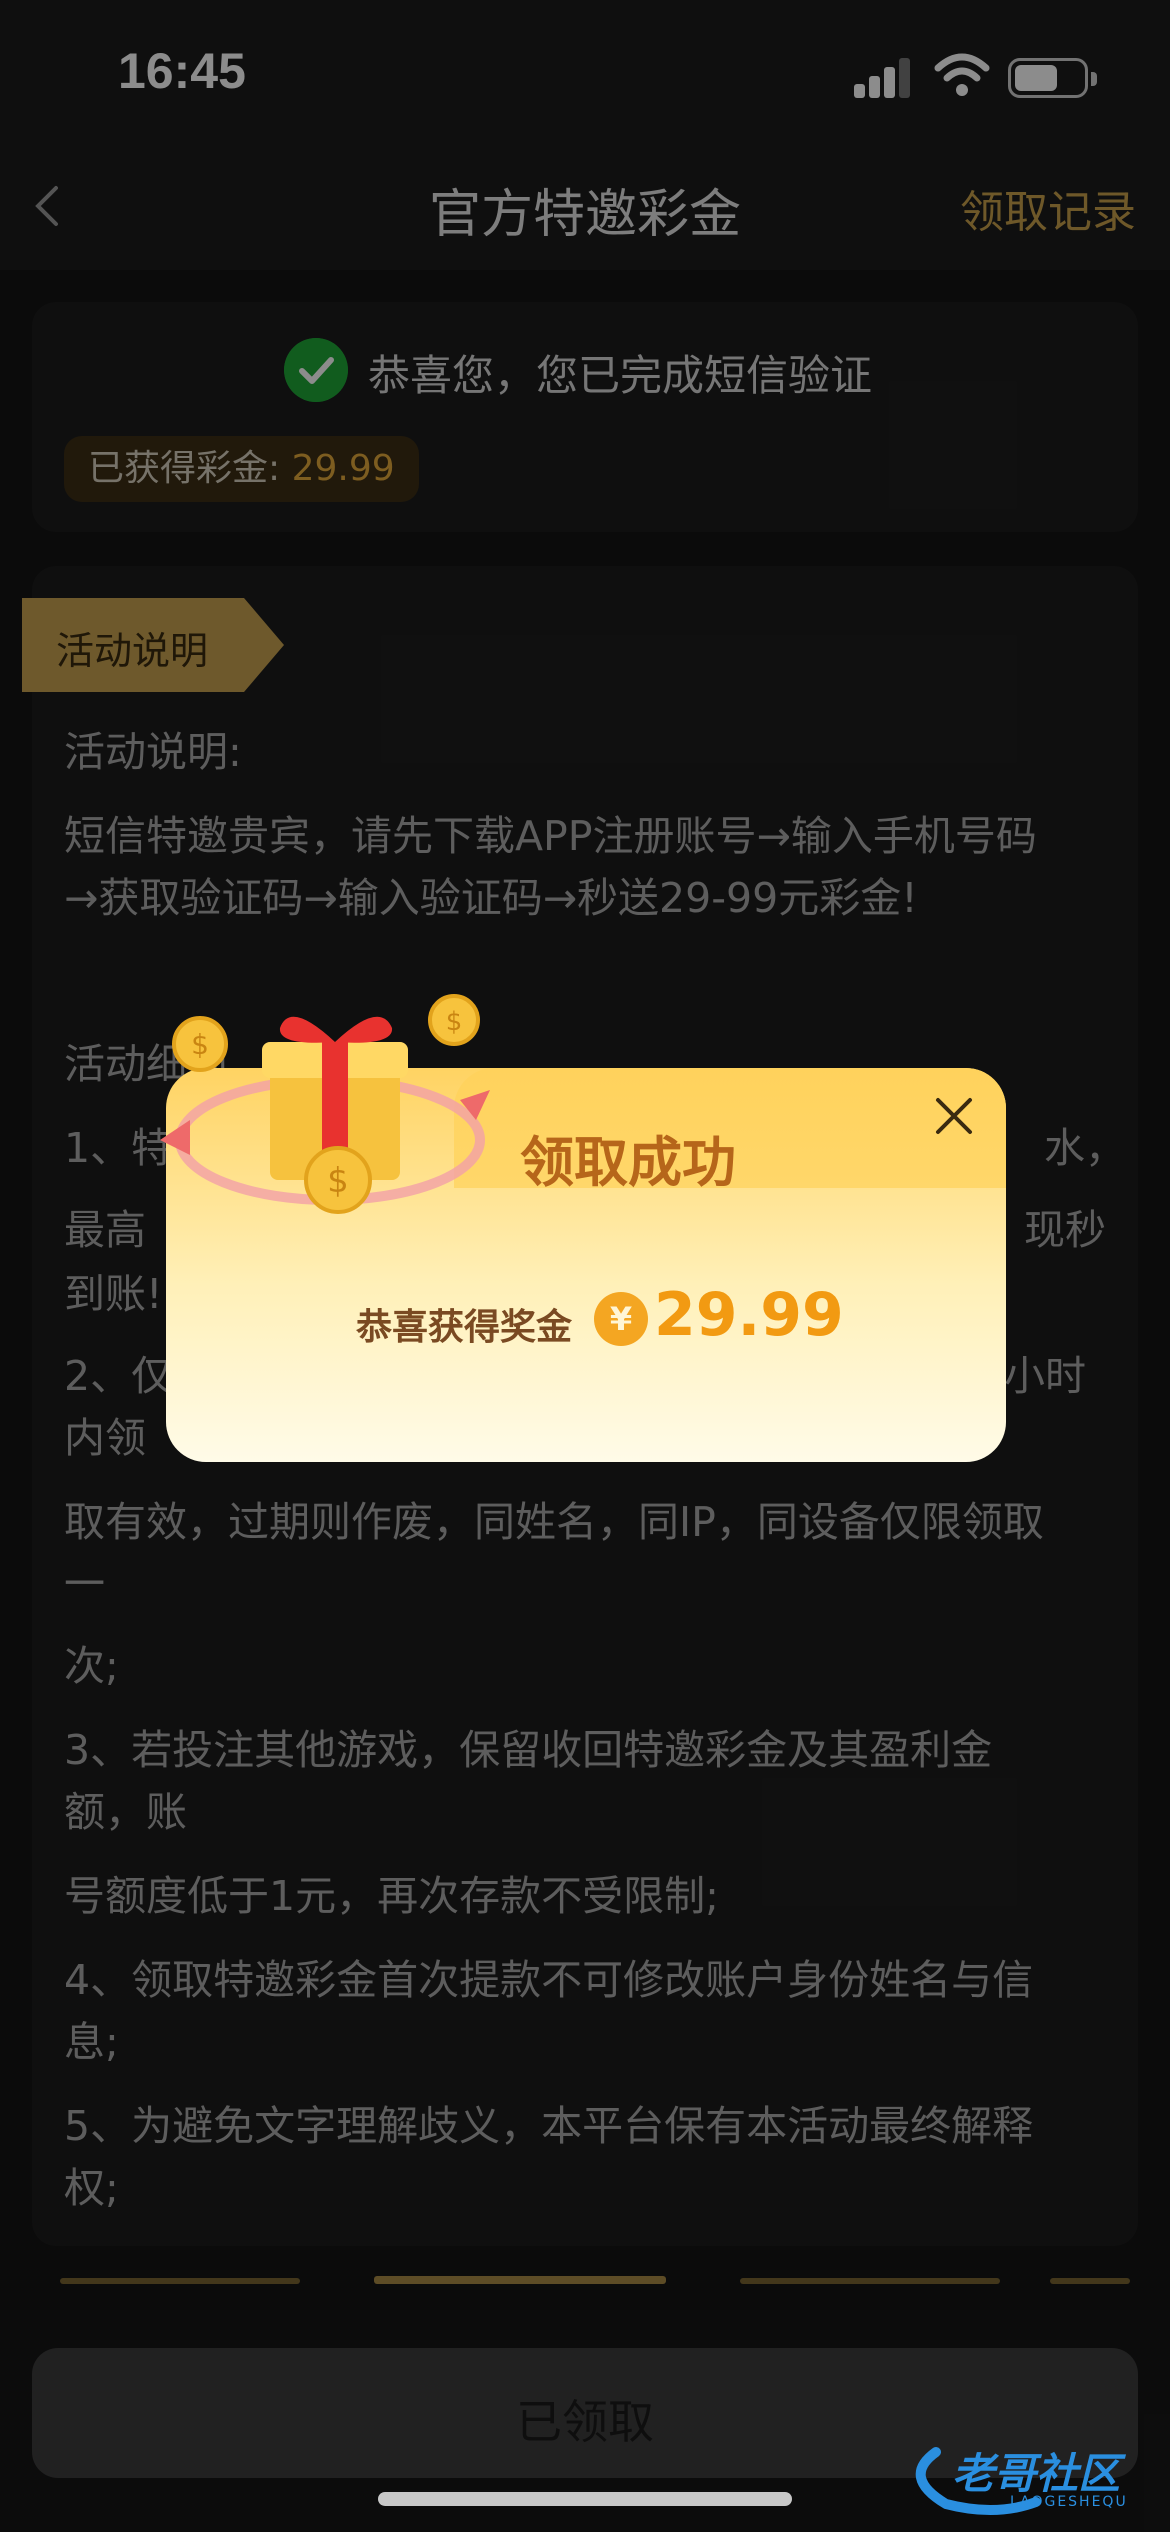  I want to click on reward-label: 恭喜获得奖金, so click(464, 1327).